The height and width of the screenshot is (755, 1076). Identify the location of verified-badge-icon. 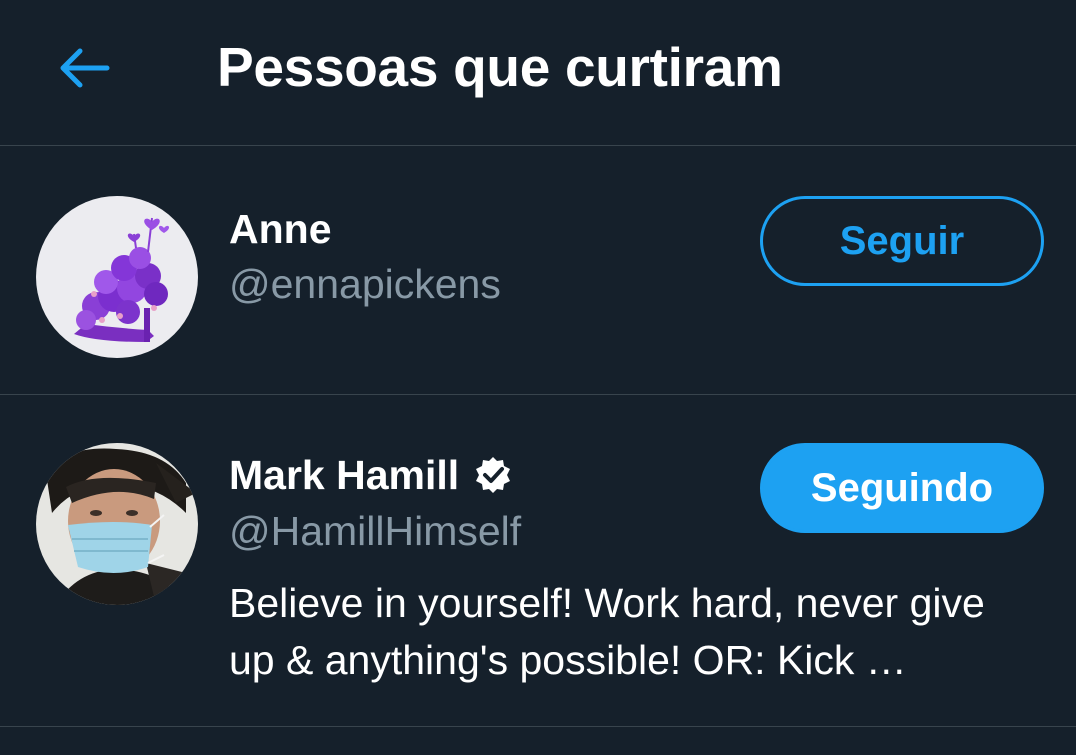
(493, 475).